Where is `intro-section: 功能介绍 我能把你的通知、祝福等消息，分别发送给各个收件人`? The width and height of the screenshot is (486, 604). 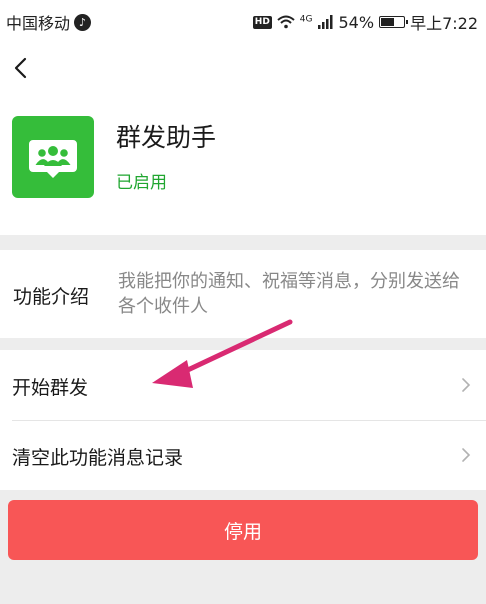 intro-section: 功能介绍 我能把你的通知、祝福等消息，分别发送给各个收件人 is located at coordinates (243, 294).